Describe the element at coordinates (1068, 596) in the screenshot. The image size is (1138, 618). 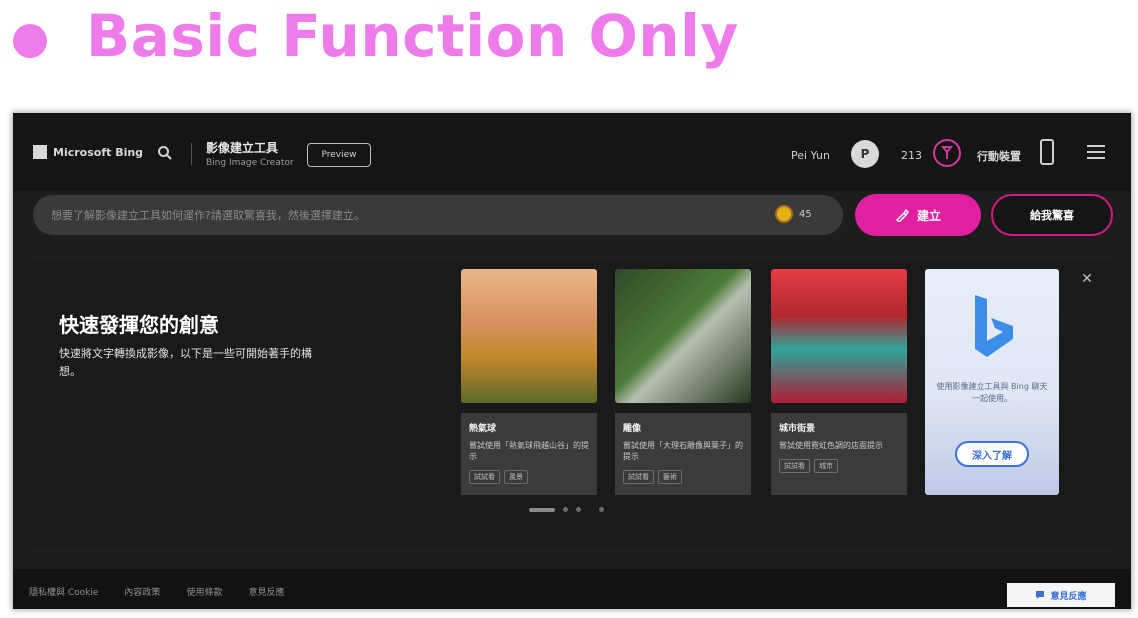
I see `feedback-label: 意見反應` at that location.